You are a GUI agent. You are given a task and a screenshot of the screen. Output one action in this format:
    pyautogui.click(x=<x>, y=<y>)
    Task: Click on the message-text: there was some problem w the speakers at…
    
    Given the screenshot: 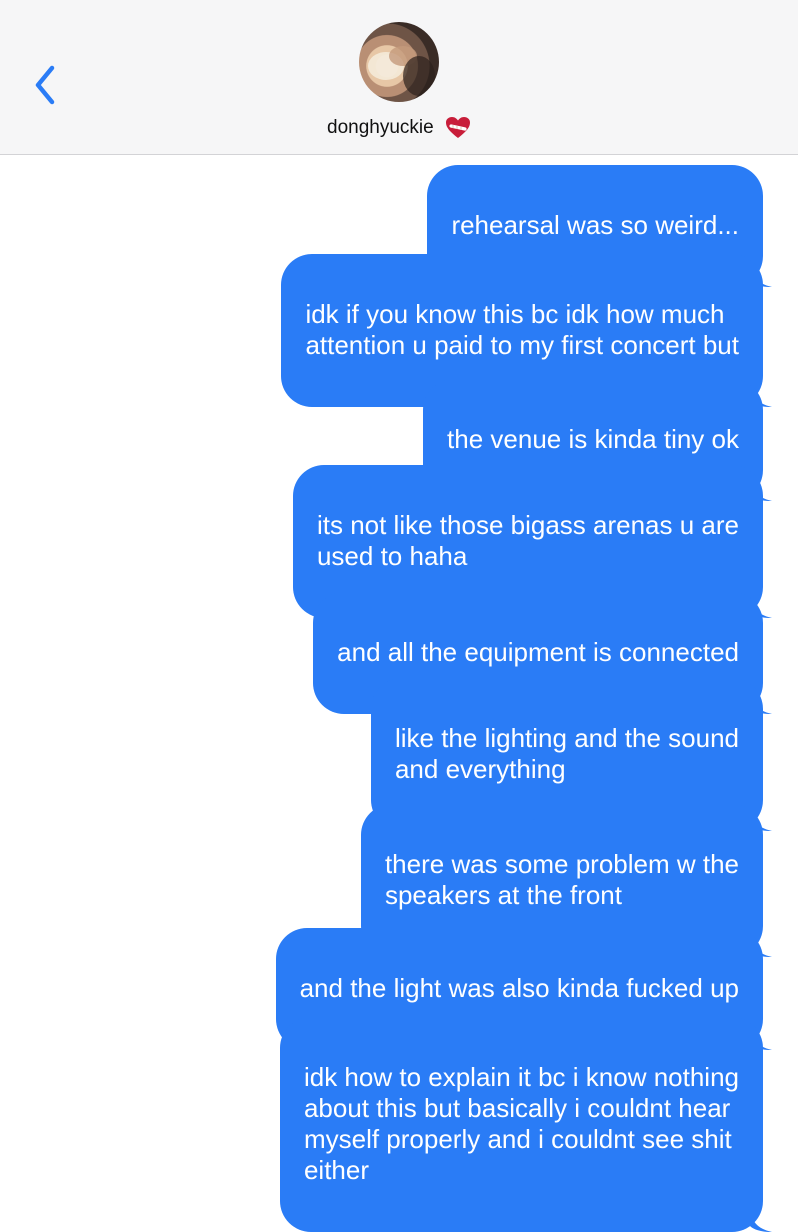 What is the action you would take?
    pyautogui.click(x=561, y=879)
    